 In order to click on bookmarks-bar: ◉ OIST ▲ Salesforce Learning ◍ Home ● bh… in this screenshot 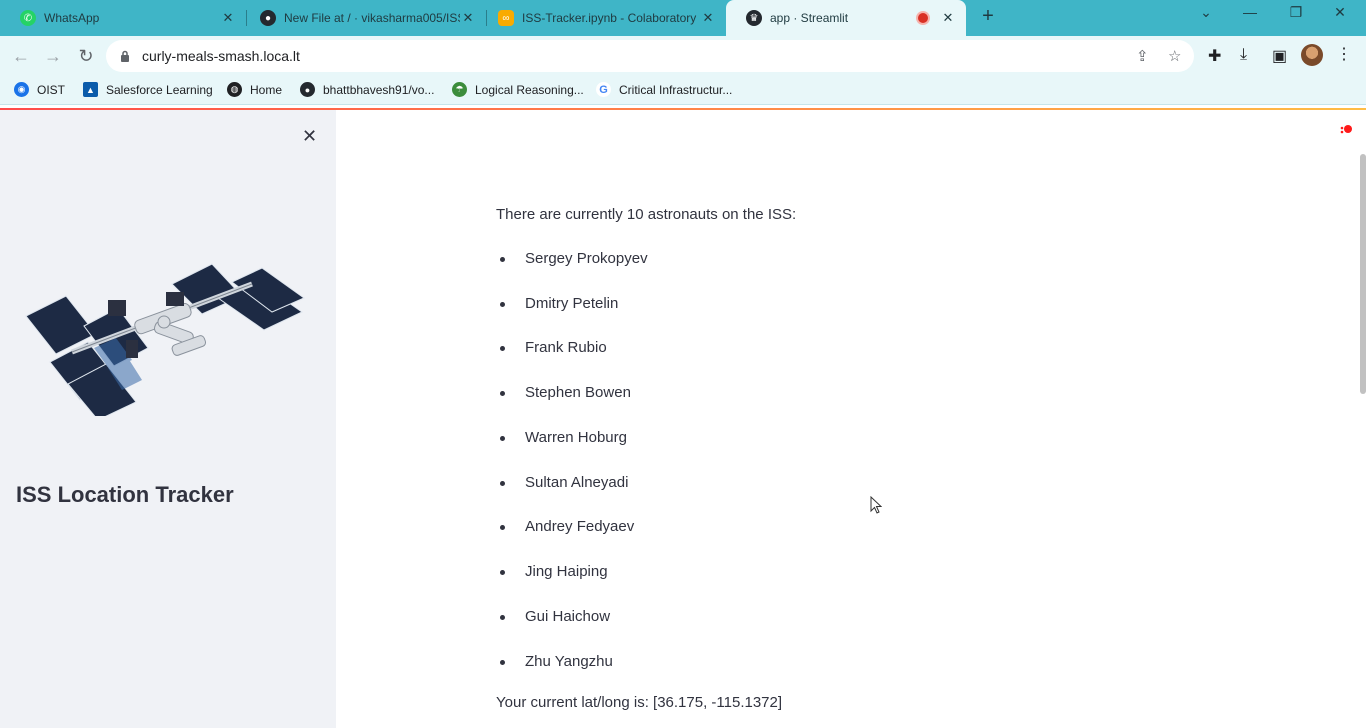, I will do `click(683, 90)`.